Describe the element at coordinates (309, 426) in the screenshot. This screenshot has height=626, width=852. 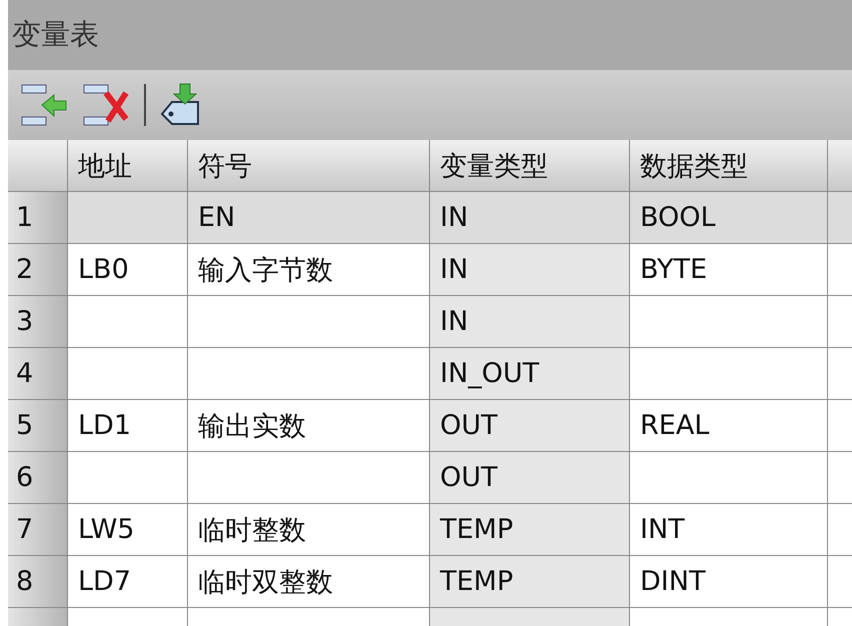
I see `table-cell: 输出实数` at that location.